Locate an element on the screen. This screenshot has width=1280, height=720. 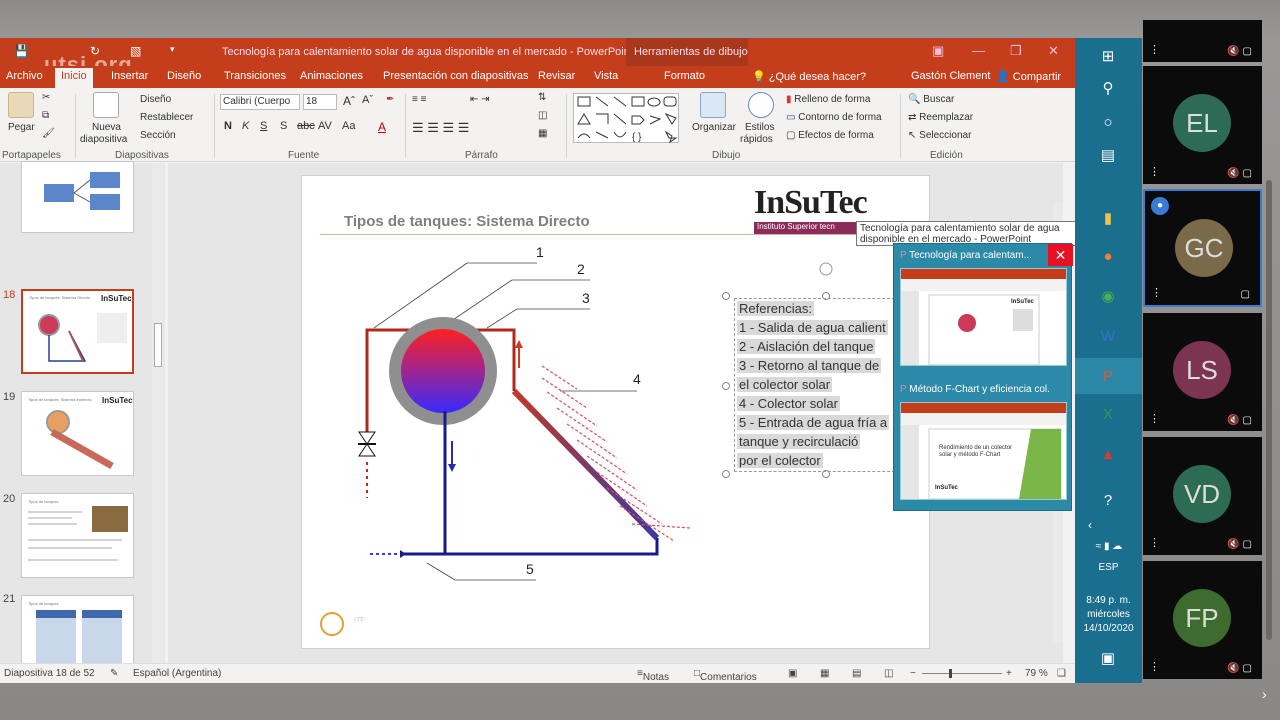
new-slide-label-1: Nueva is located at coordinates (106, 127).